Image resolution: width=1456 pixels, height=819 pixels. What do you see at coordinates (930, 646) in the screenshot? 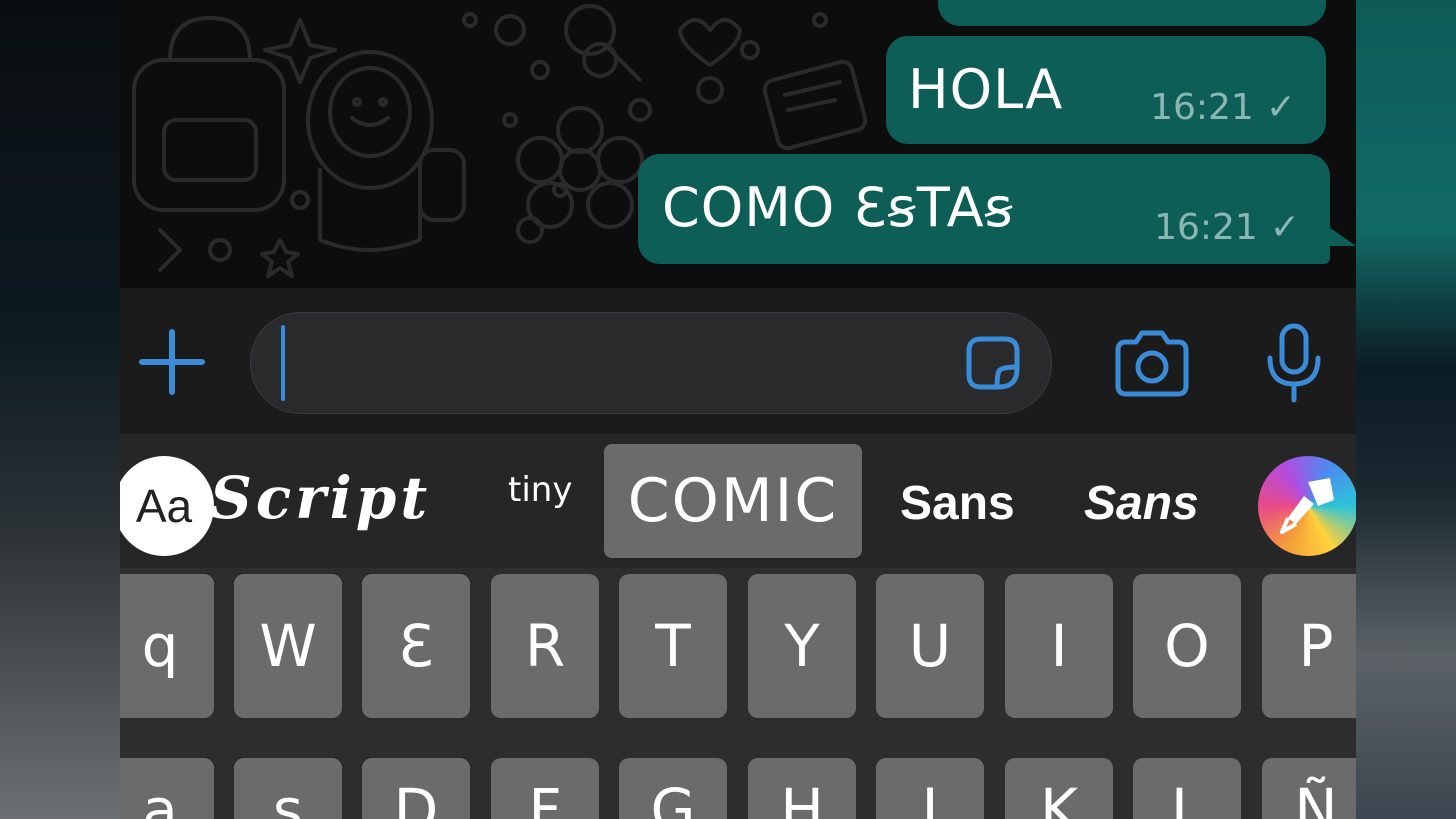
I see `key-u: U` at bounding box center [930, 646].